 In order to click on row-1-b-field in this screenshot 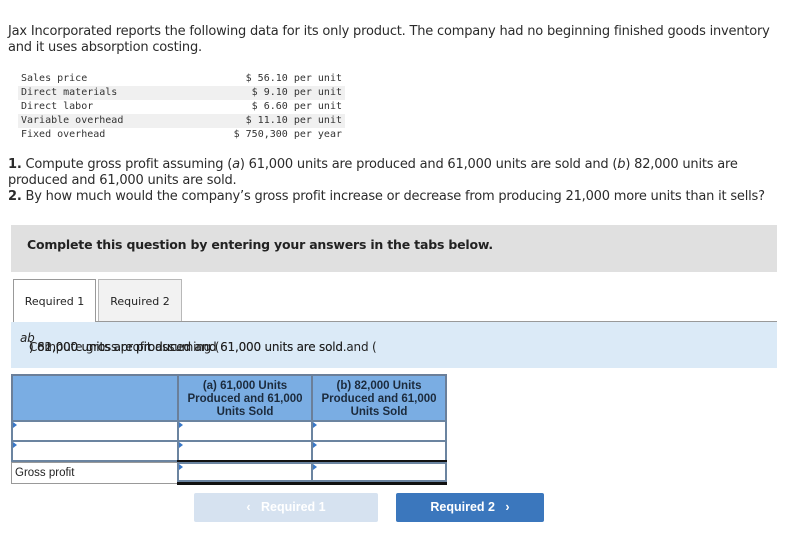, I will do `click(379, 431)`.